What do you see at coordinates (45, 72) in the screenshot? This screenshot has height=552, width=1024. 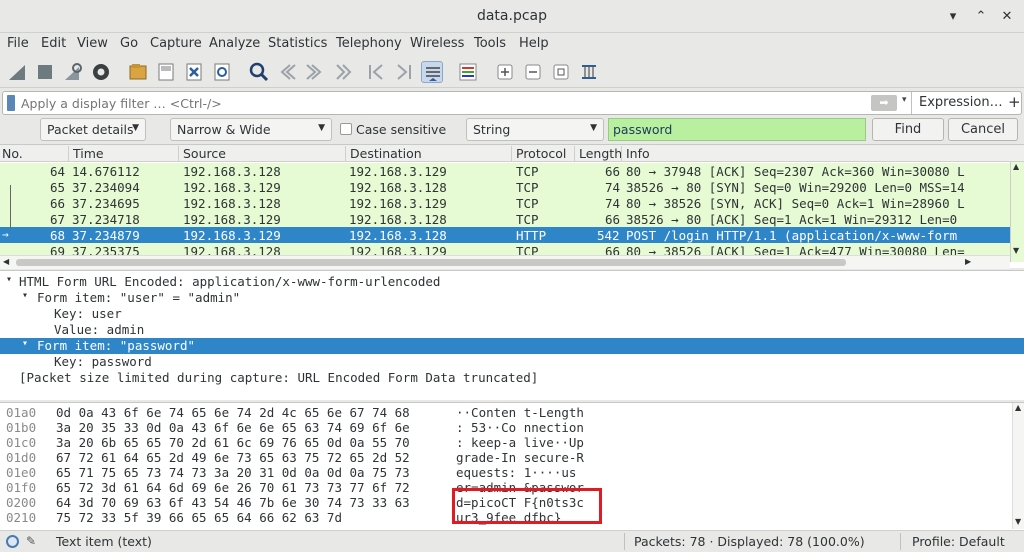 I see `stop-capture-icon` at bounding box center [45, 72].